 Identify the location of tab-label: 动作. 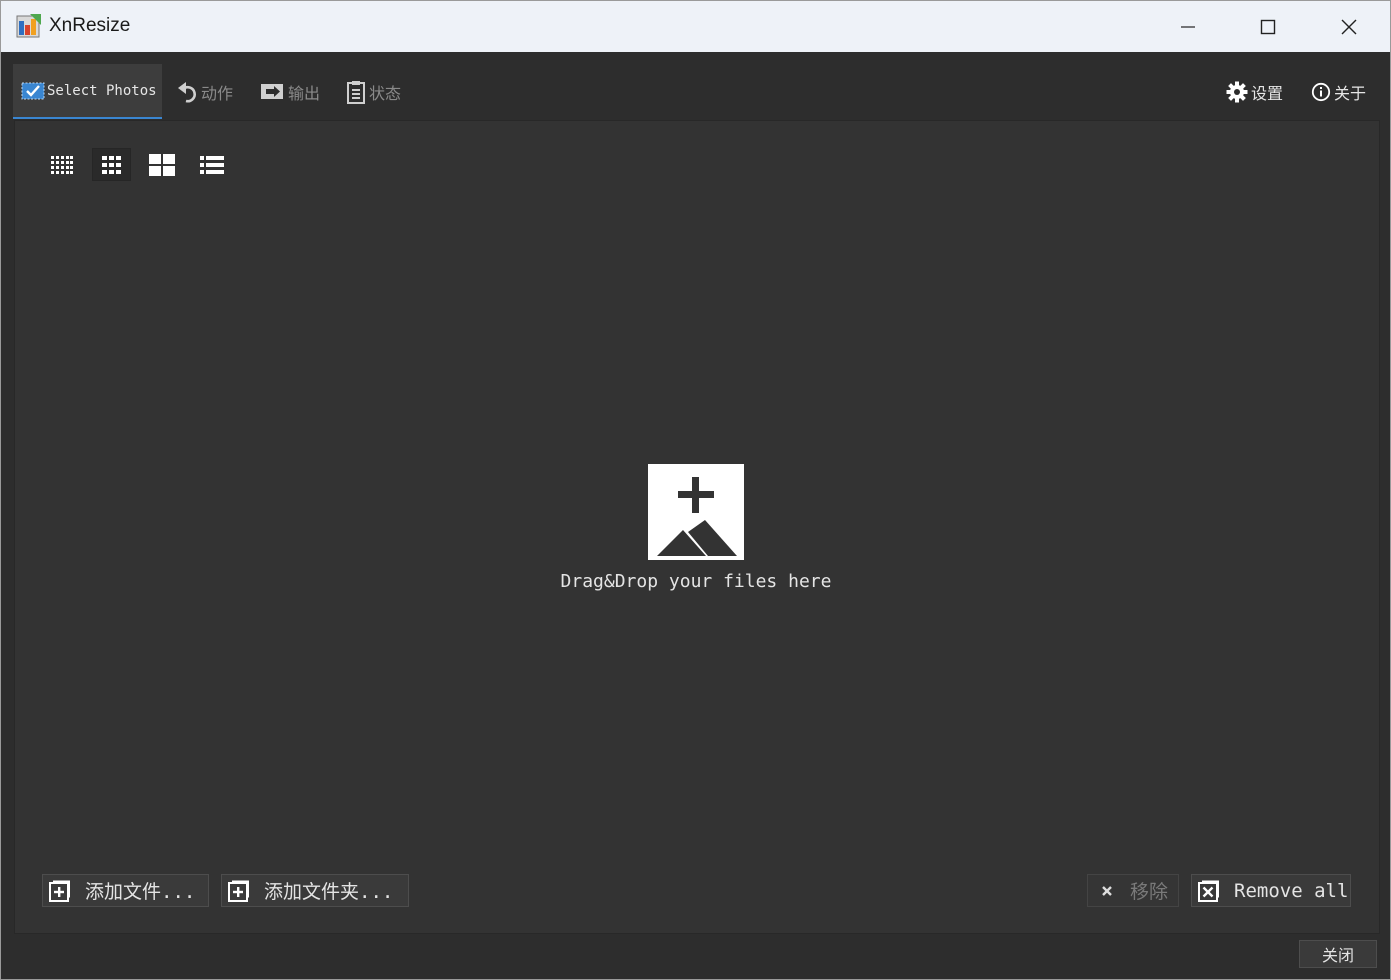
(217, 93).